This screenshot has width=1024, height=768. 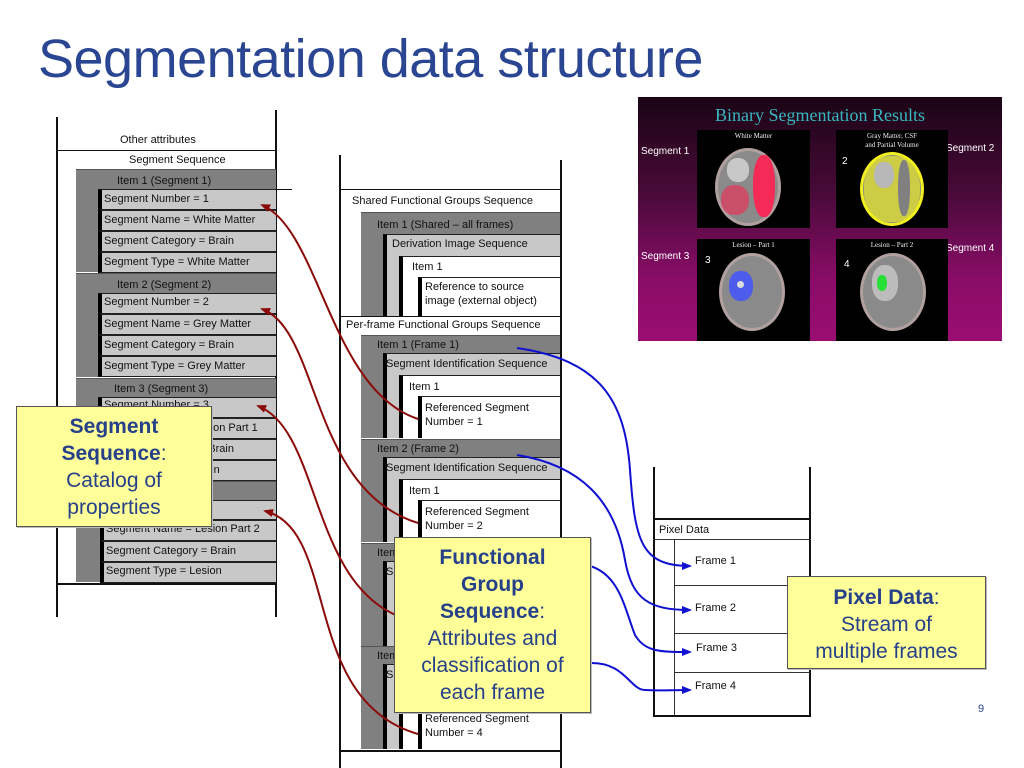 I want to click on page-number: 9, so click(x=981, y=709).